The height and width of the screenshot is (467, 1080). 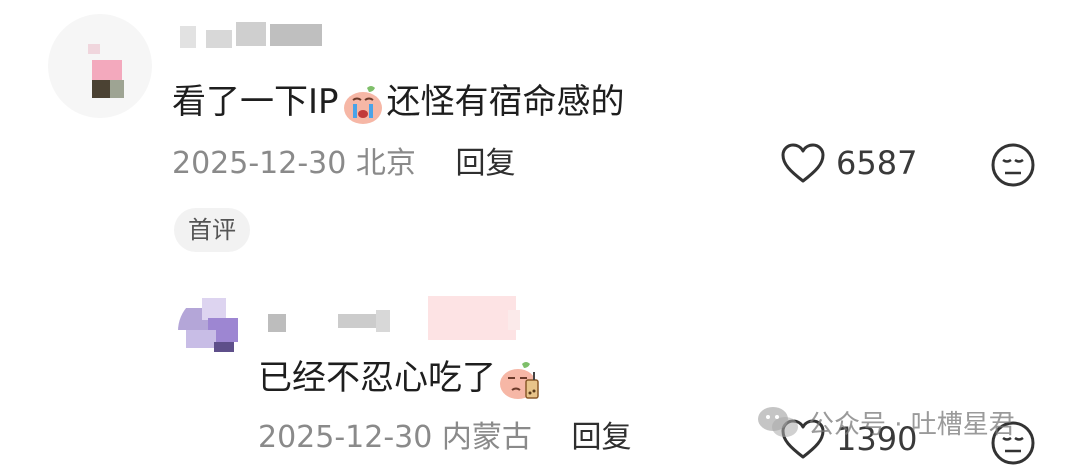 I want to click on bubble-tea-sad-emoji, so click(x=520, y=380).